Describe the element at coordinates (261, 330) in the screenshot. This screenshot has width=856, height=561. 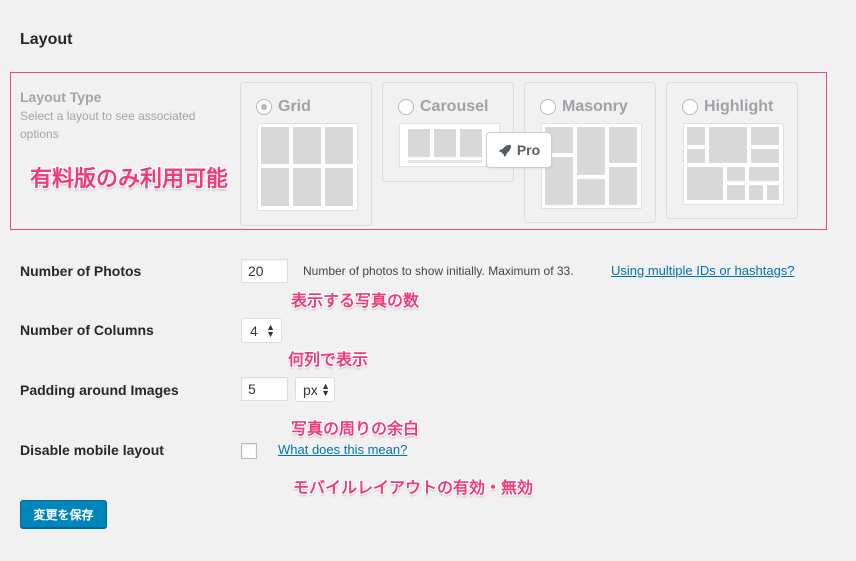
I see `columns-select: 4 ▲ ▼` at that location.